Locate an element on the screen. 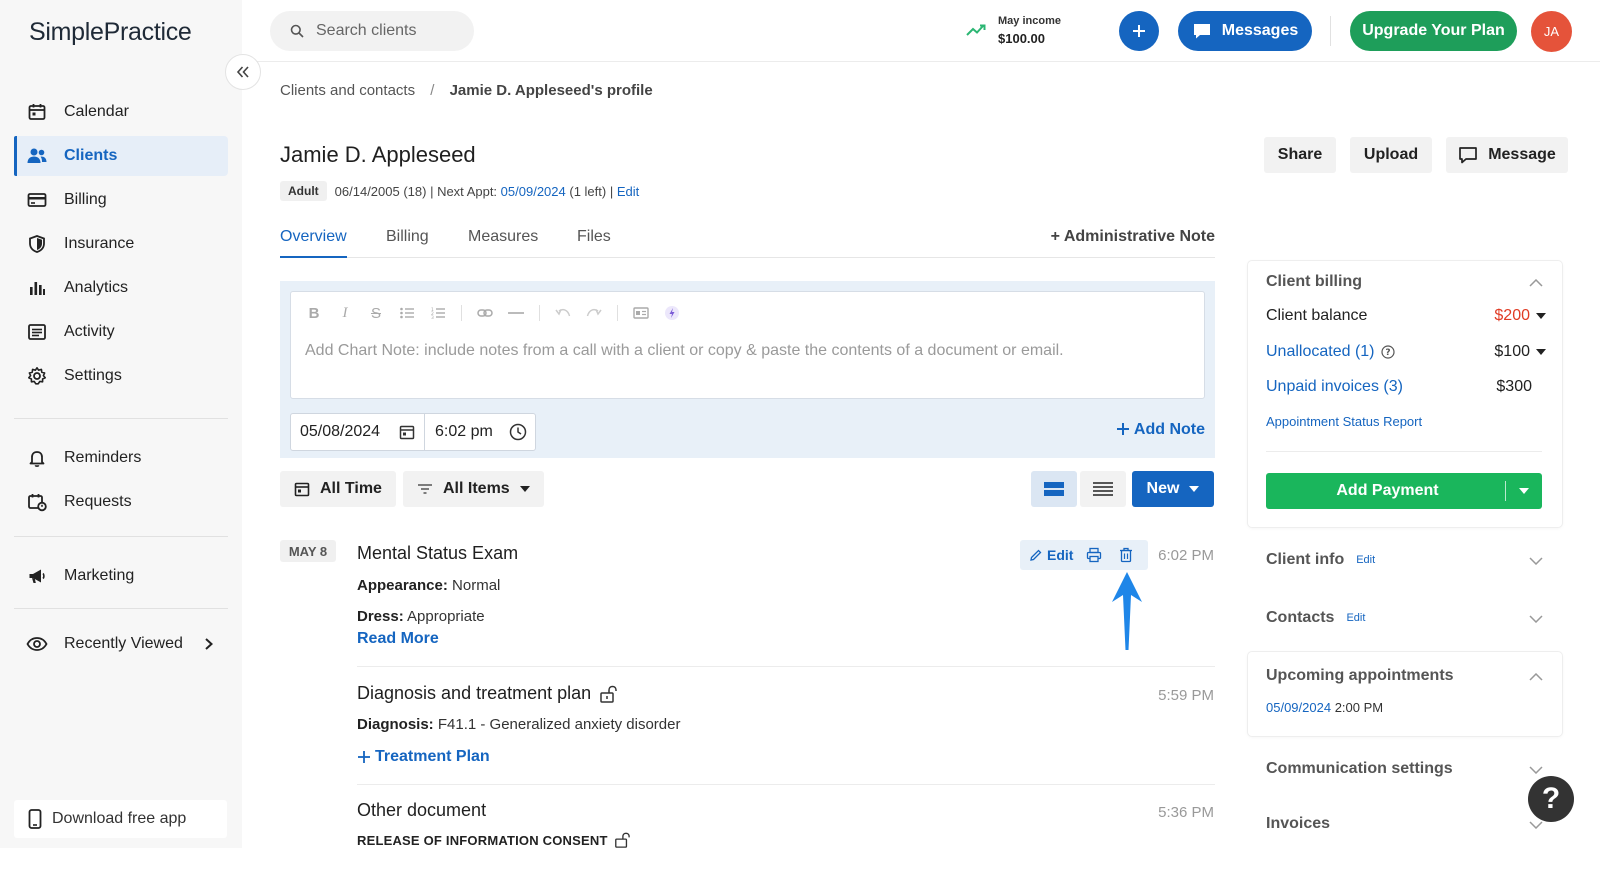  strikethrough-icon: S is located at coordinates (376, 313).